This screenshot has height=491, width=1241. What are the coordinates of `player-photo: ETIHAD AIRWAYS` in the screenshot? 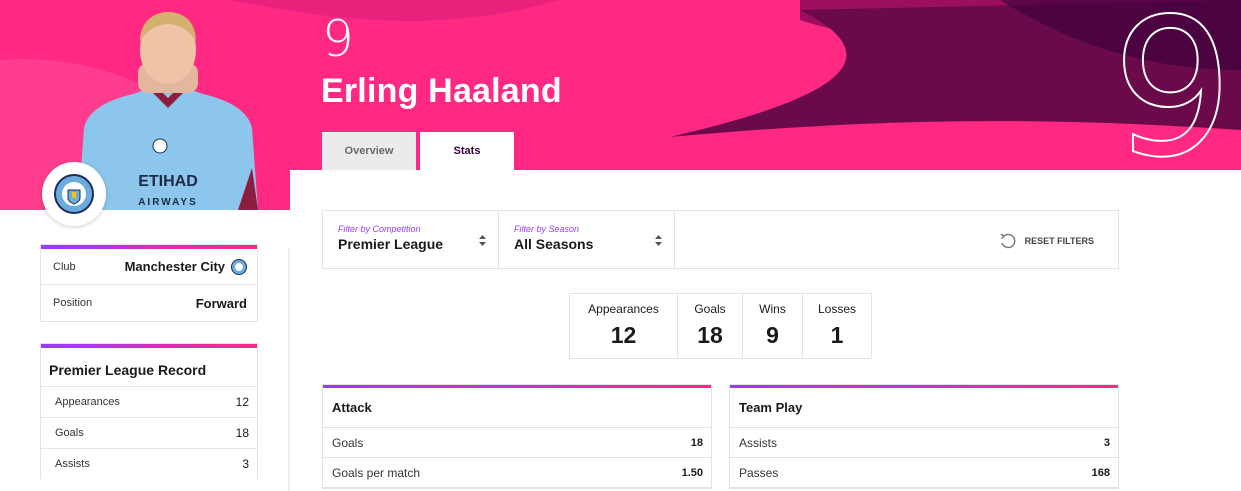 It's located at (168, 111).